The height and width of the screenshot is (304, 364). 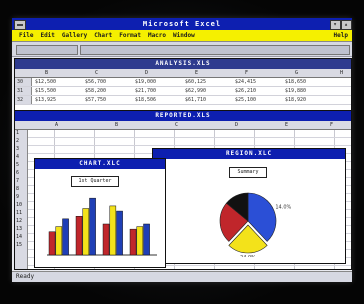 I want to click on status-text: Ready, so click(x=25, y=276).